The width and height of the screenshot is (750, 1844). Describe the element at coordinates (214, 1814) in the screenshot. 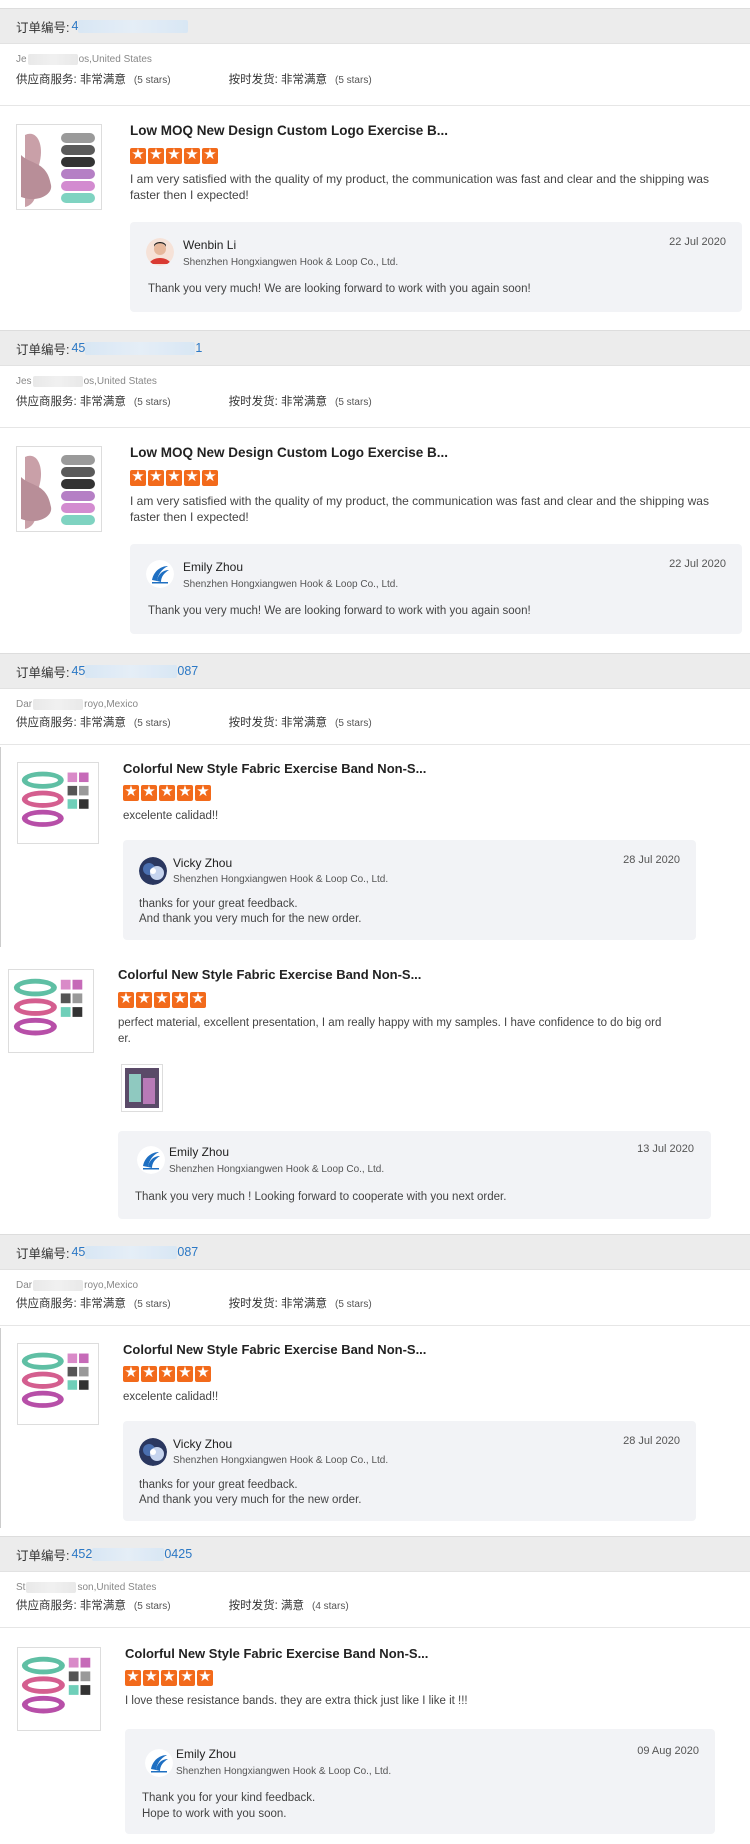

I see `reply-text: Hope to work with you soon.` at that location.